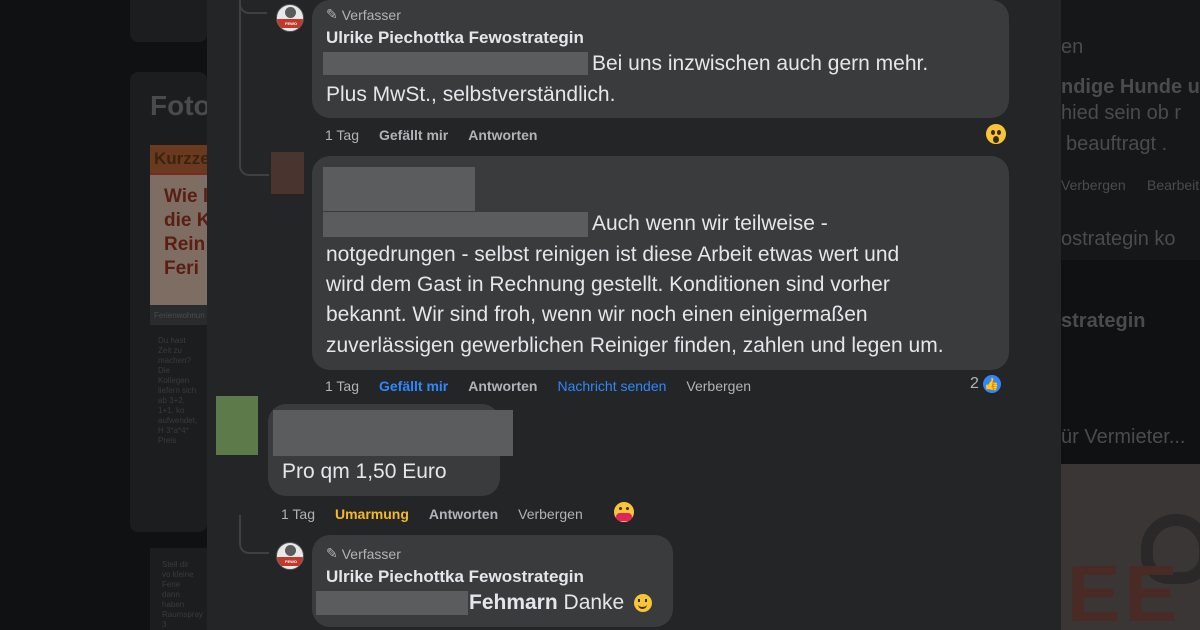 Image resolution: width=1200 pixels, height=630 pixels. I want to click on comment-actions: 1 Tag Gefällt mir Antworten, so click(441, 135).